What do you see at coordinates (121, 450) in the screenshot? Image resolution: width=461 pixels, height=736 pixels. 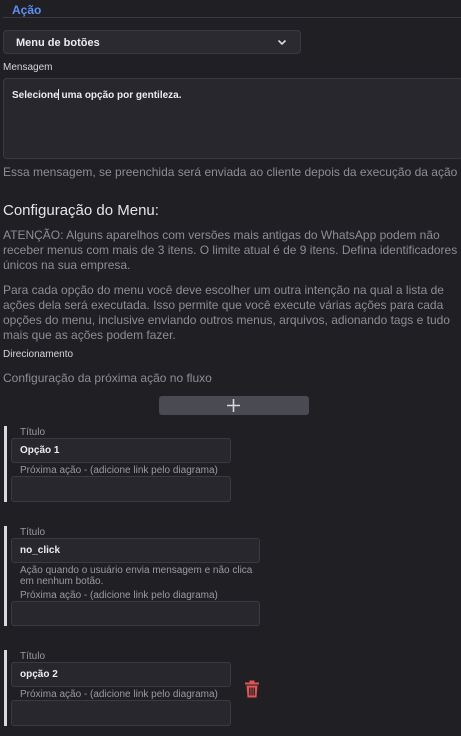 I see `option-title-input: Opção 1` at bounding box center [121, 450].